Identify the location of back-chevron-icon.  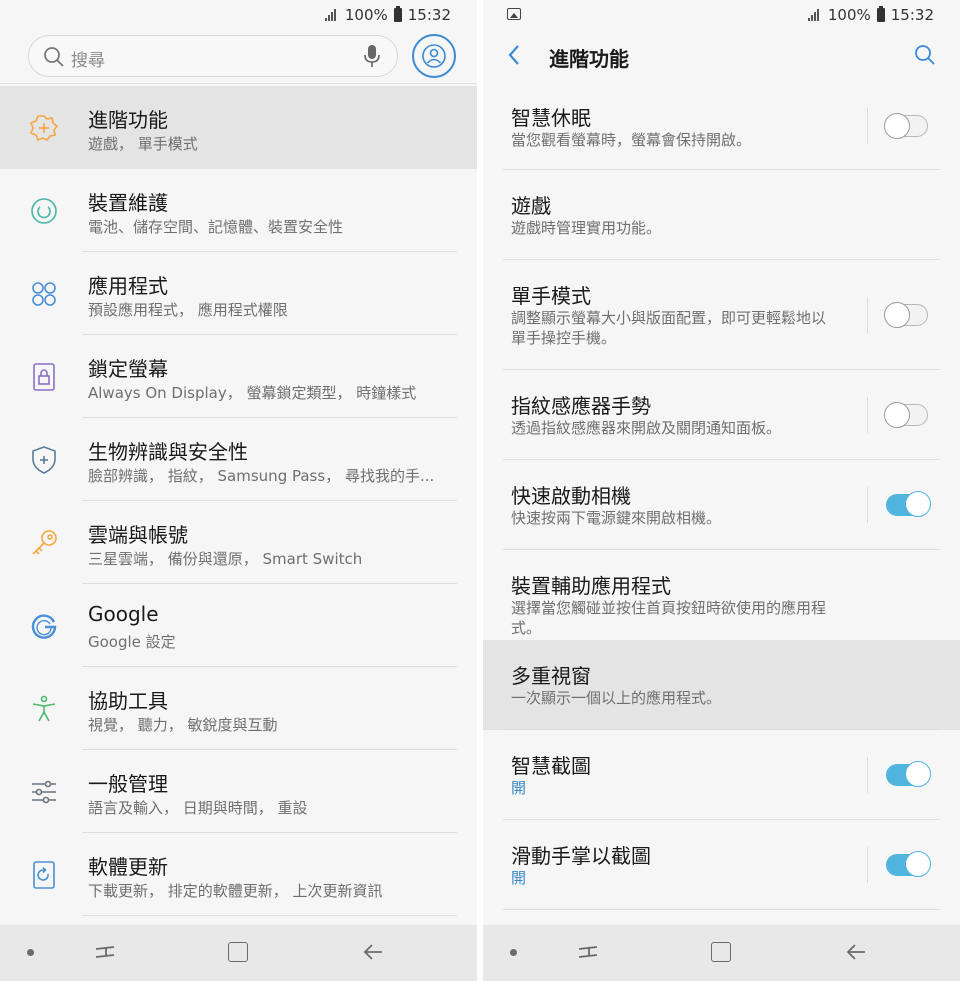
(514, 55).